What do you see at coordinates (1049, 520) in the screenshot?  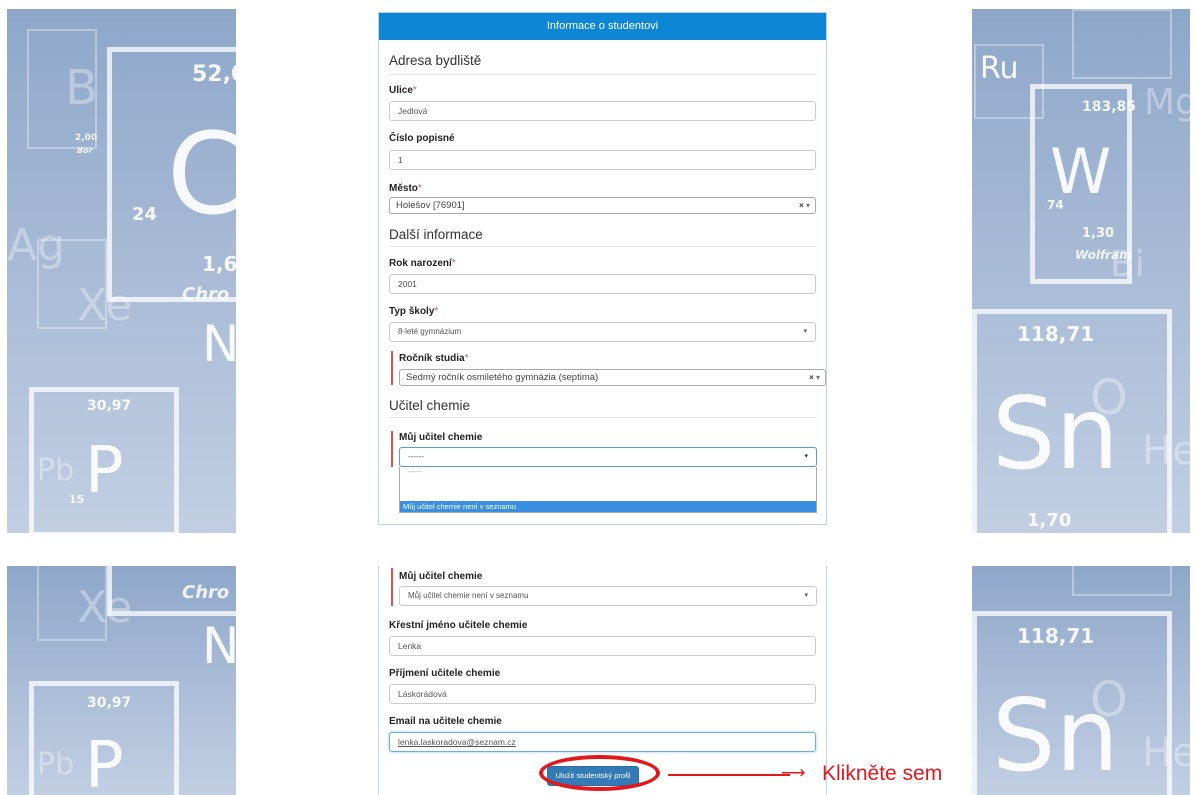 I see `atomic-mass: 1,70` at bounding box center [1049, 520].